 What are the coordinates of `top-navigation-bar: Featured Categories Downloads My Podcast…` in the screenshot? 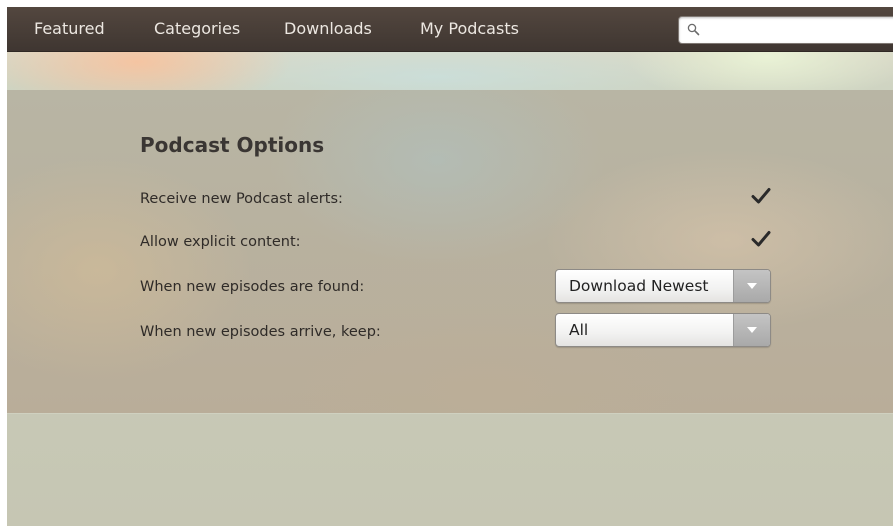 It's located at (450, 29).